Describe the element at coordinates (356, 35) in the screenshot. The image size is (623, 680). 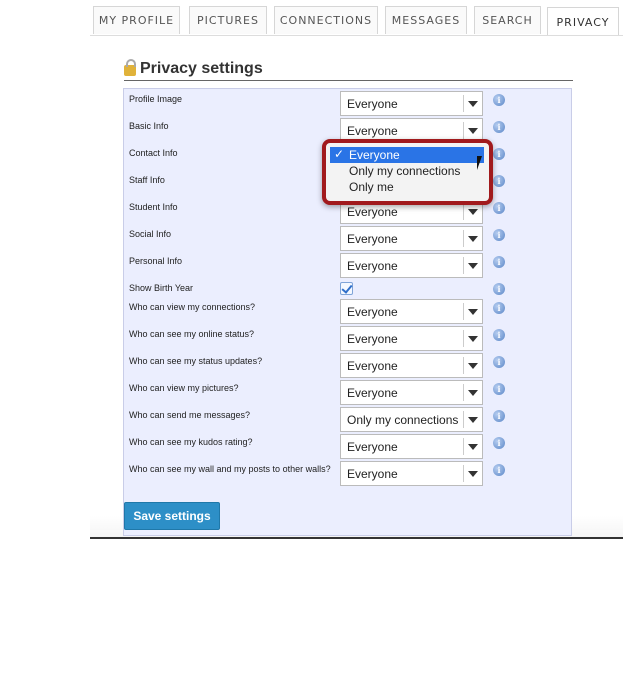
I see `tab-divider` at that location.